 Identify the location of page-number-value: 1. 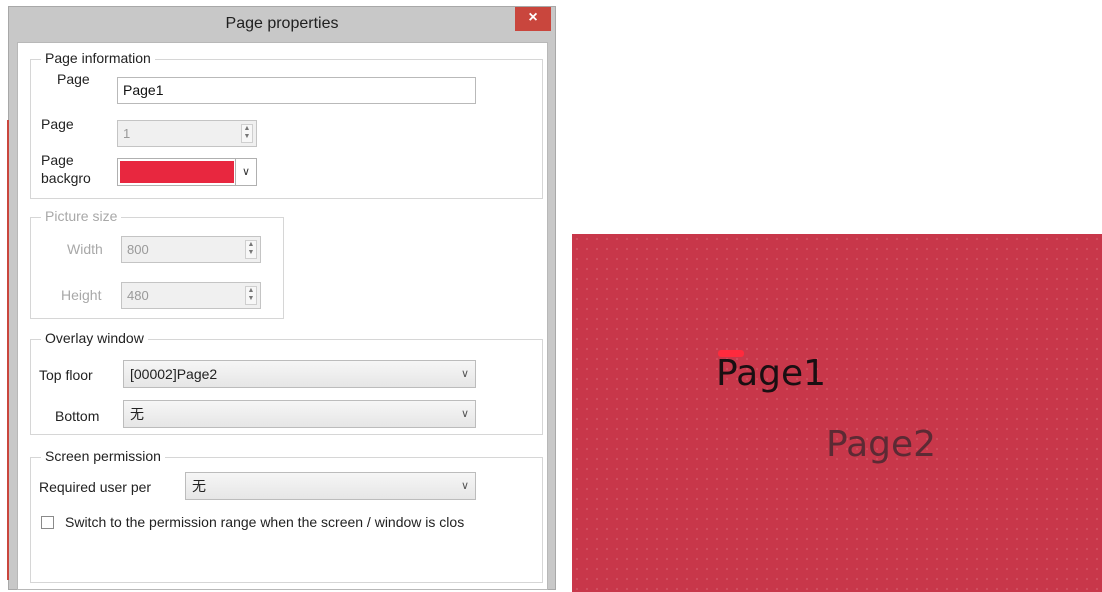
(127, 133).